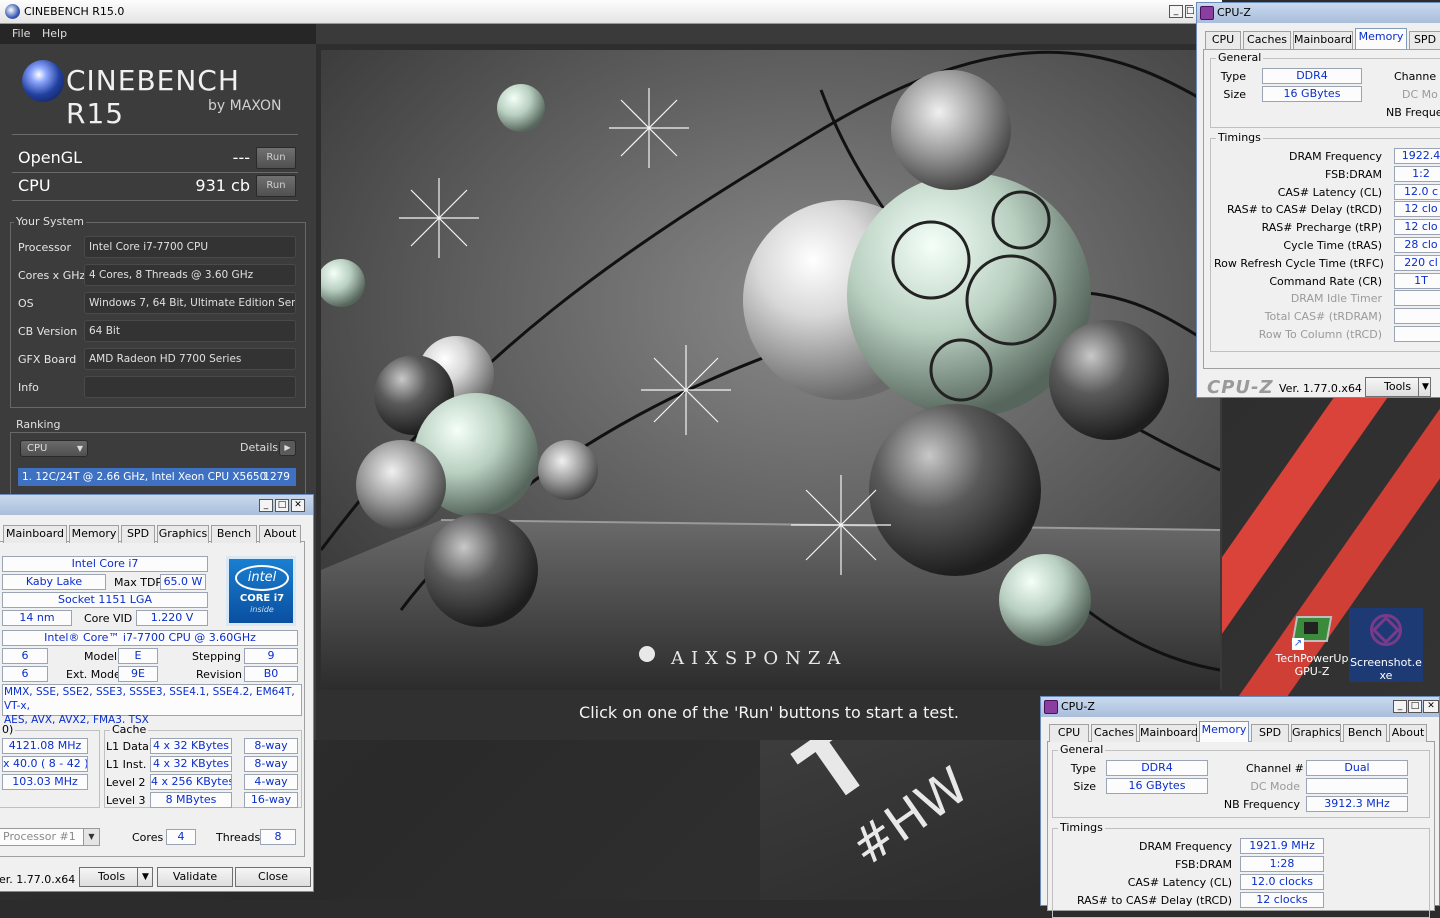 This screenshot has height=918, width=1440. I want to click on bench-opengl-label: OpenGL, so click(50, 157).